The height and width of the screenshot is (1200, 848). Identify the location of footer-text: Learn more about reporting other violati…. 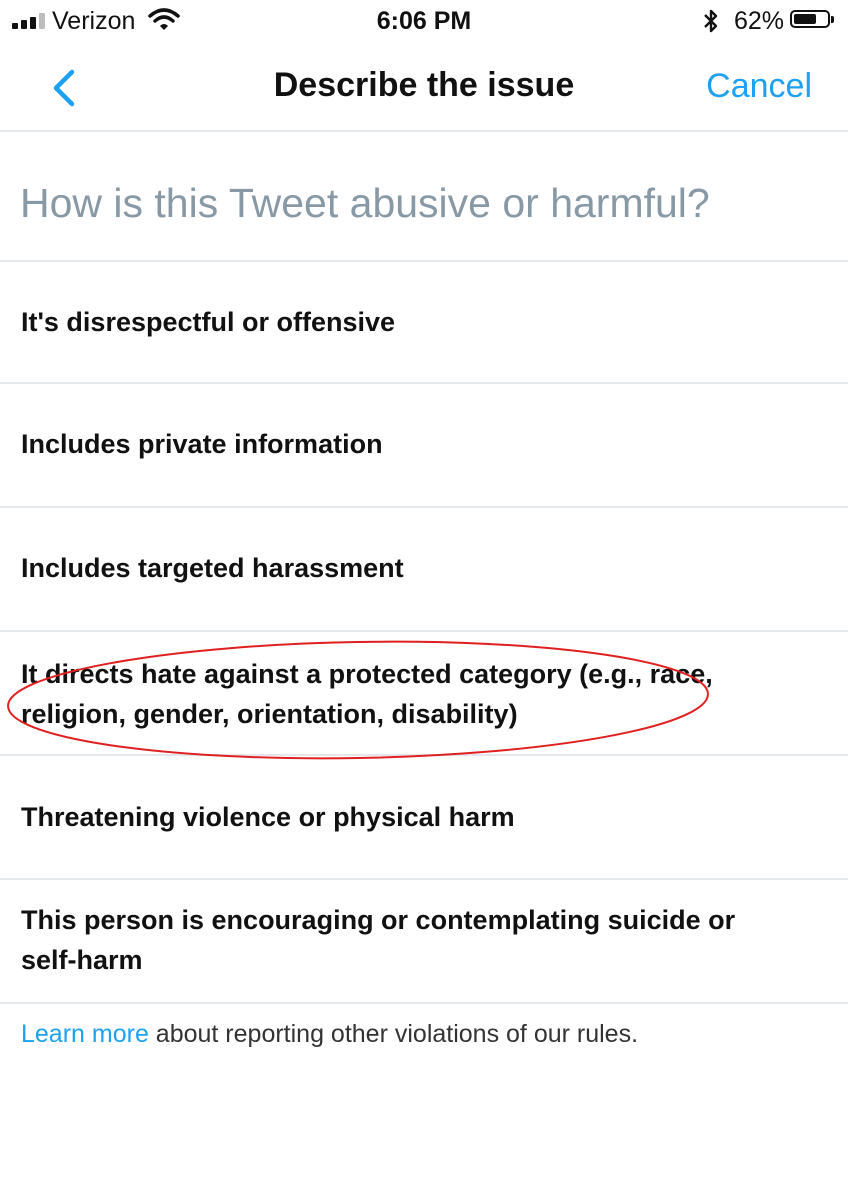
(329, 1034).